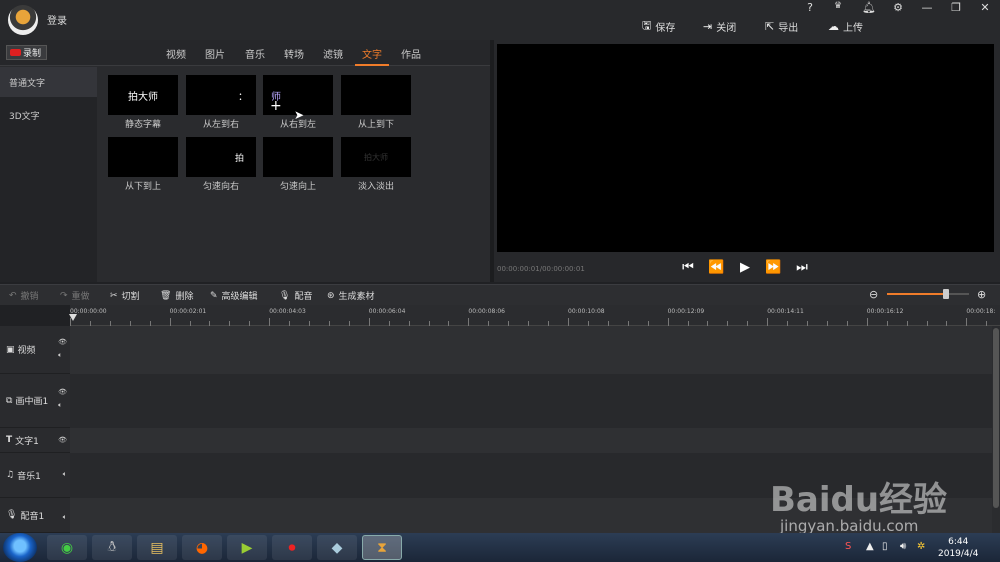 This screenshot has width=1000, height=562. I want to click on step-back-icon: ⏪, so click(716, 267).